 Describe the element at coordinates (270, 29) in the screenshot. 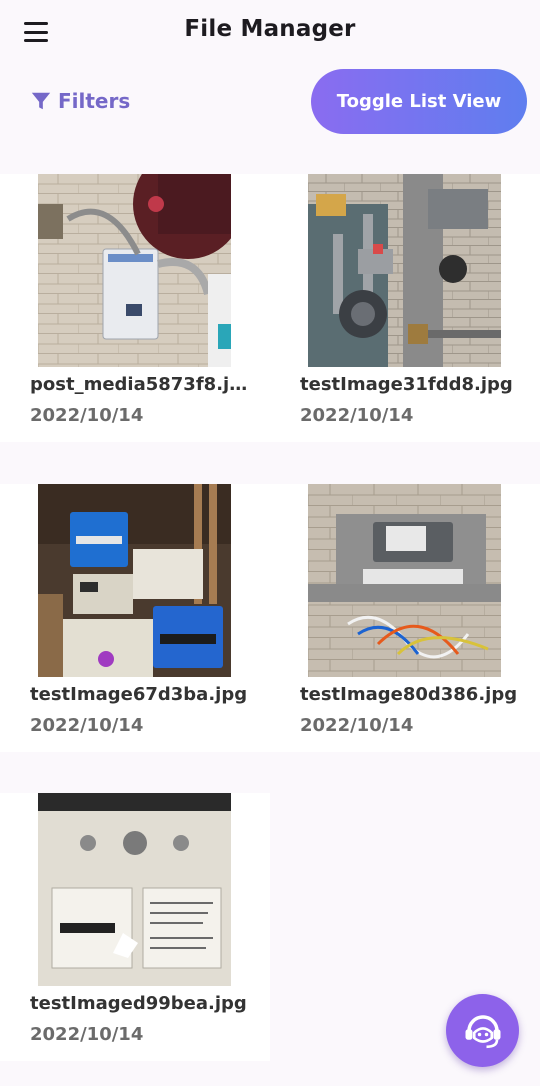

I see `page-title: File Manager` at that location.